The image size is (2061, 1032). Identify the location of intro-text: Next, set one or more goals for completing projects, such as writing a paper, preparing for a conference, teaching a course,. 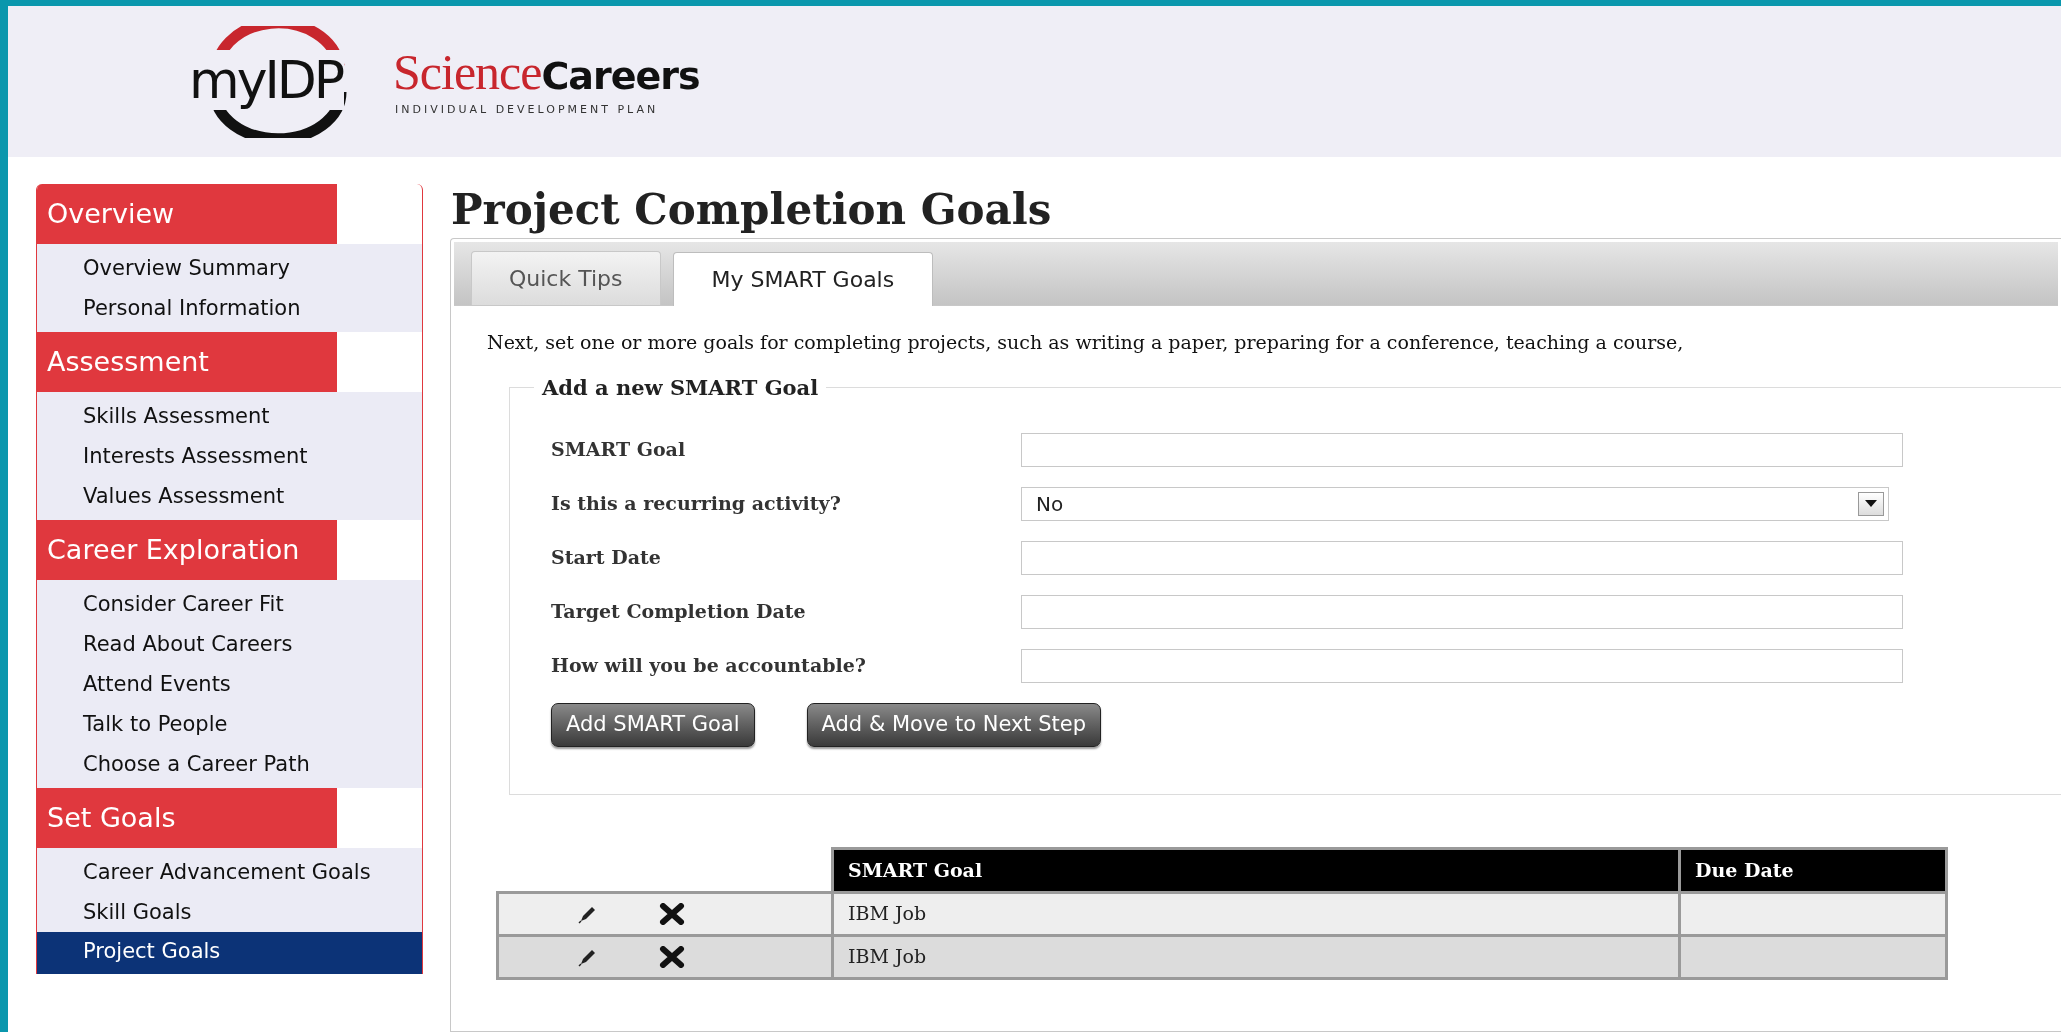
(1086, 342).